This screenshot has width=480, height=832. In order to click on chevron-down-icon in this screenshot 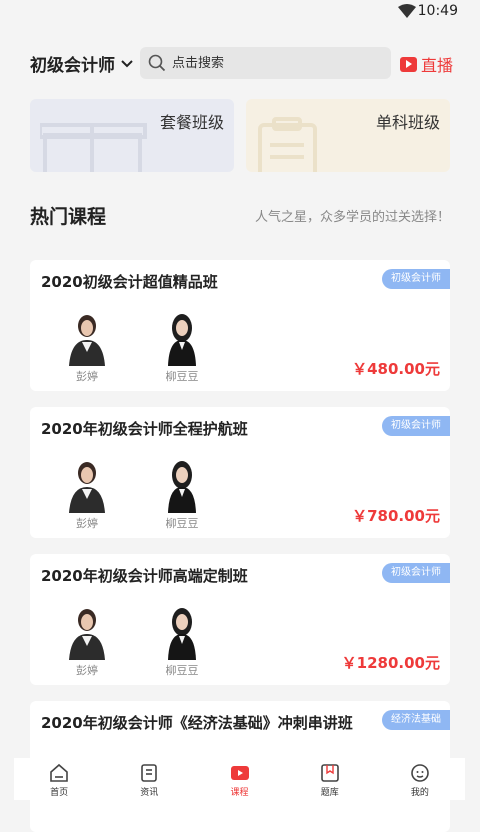, I will do `click(127, 63)`.